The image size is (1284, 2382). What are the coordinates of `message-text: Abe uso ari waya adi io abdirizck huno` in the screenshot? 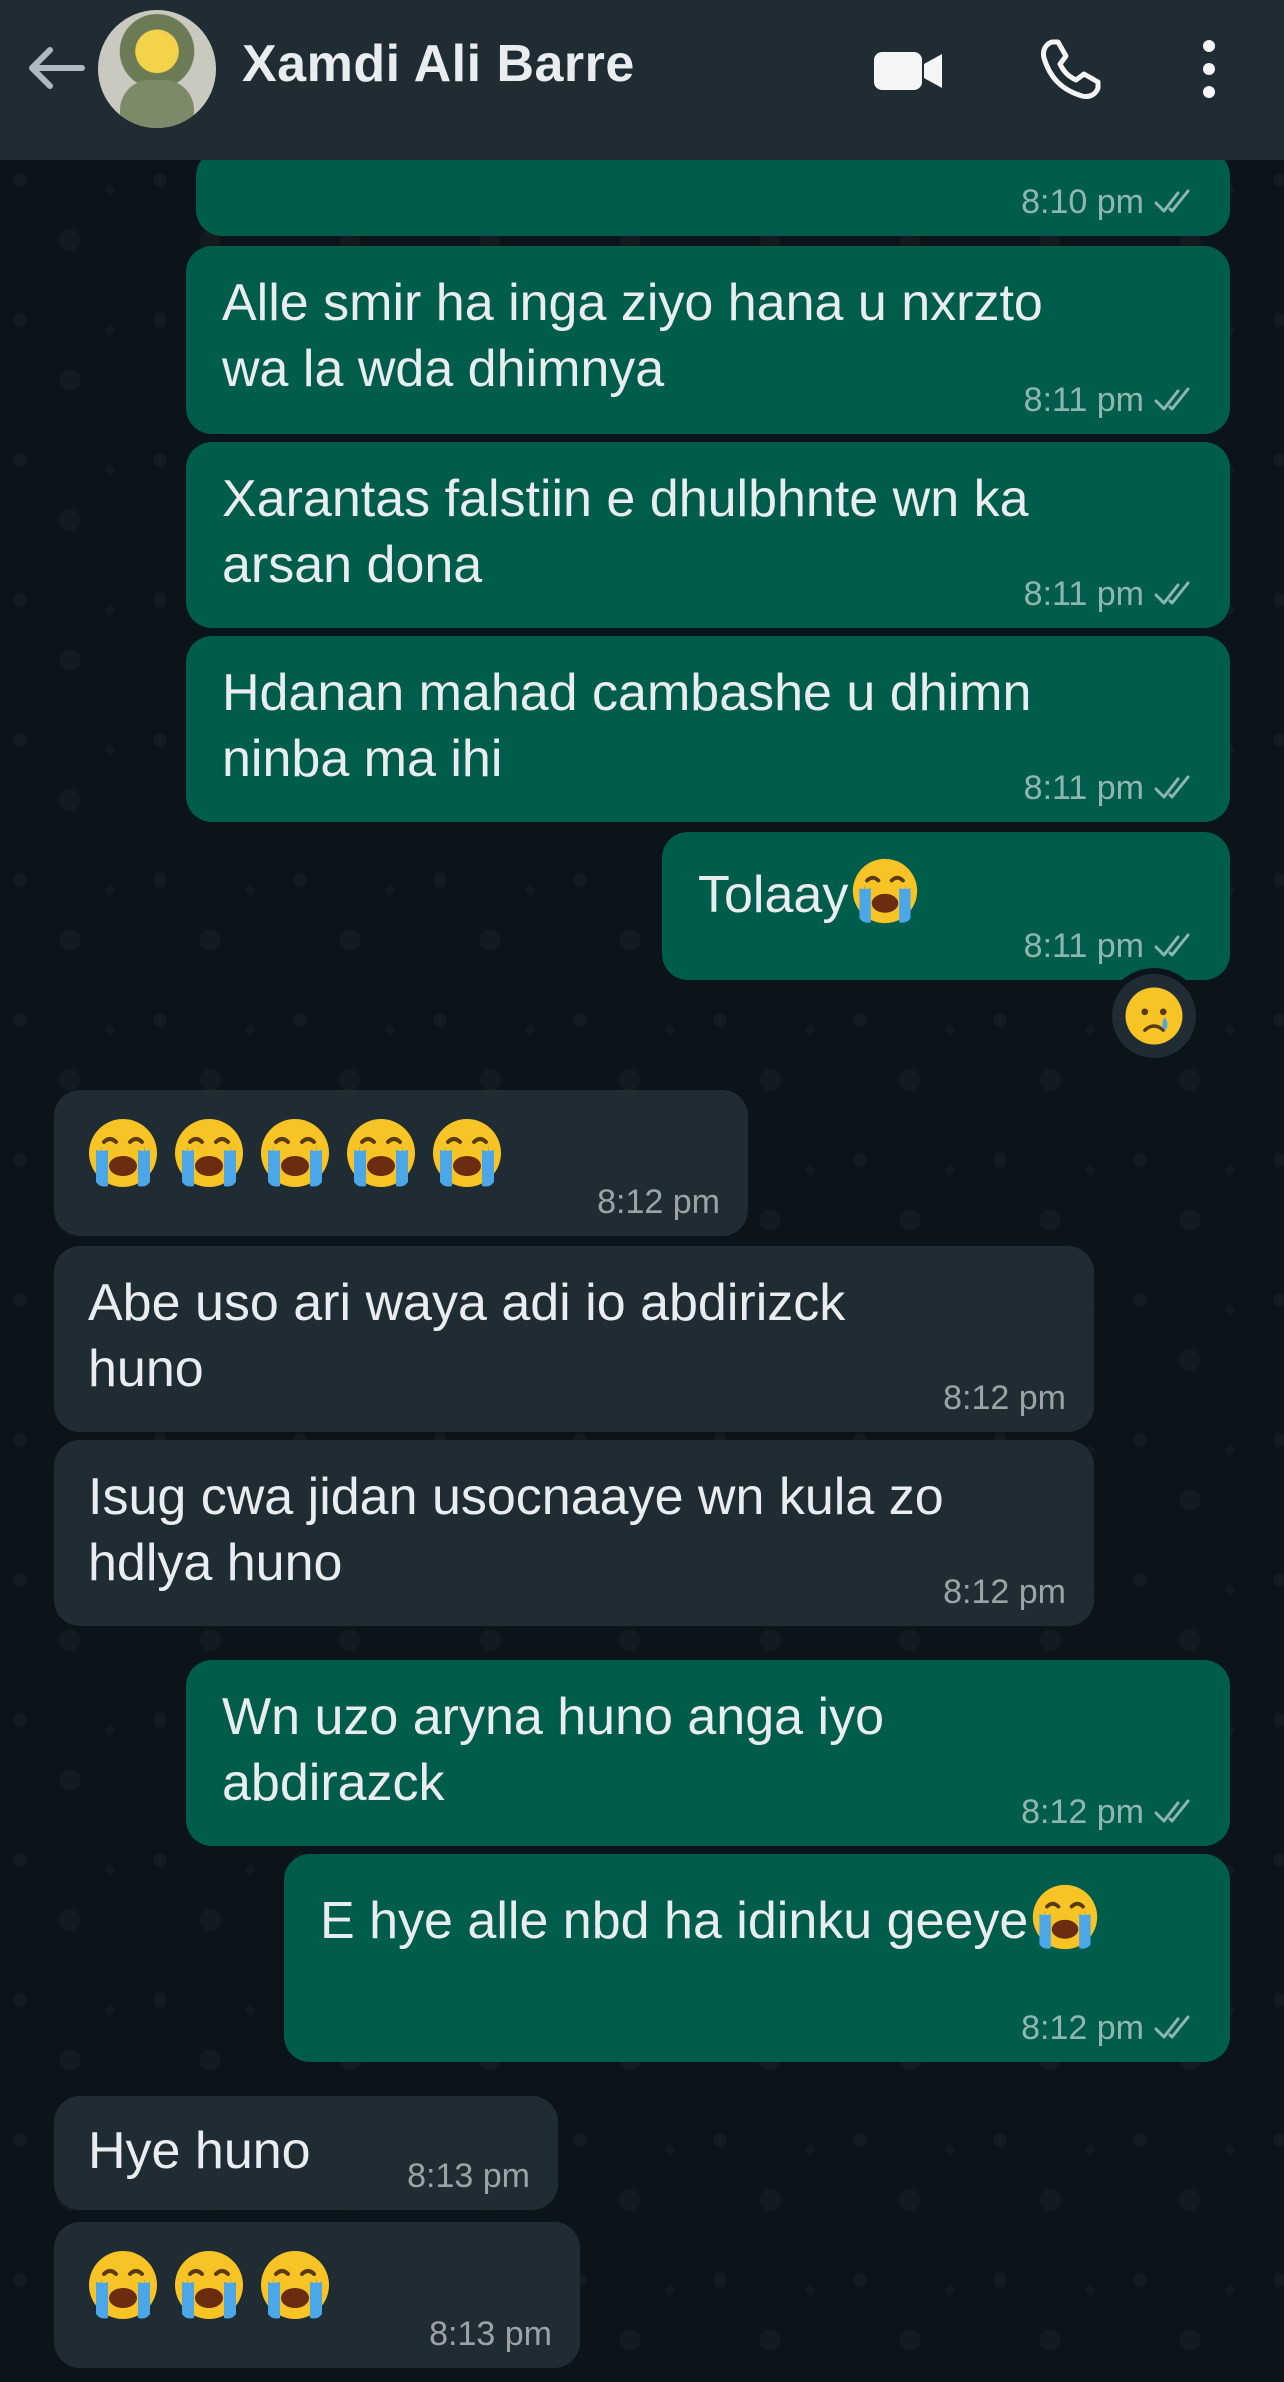 It's located at (467, 1336).